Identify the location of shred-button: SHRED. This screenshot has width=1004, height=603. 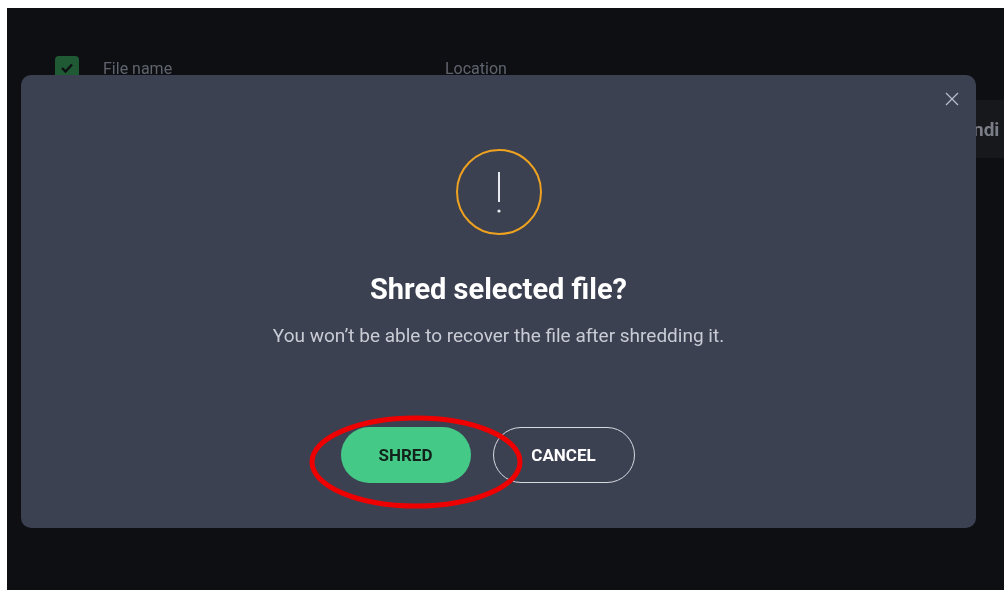
(405, 455).